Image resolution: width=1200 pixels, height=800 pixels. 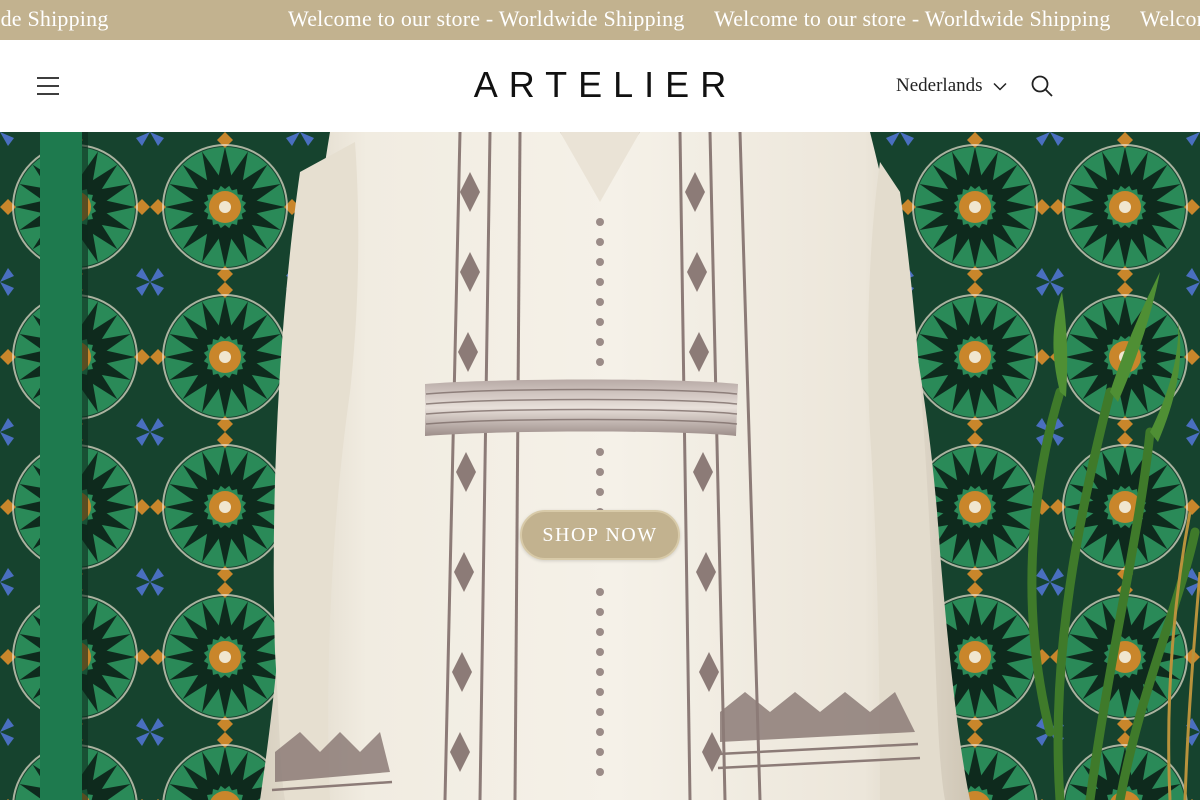 What do you see at coordinates (605, 84) in the screenshot?
I see `logo-text: ARTELIER` at bounding box center [605, 84].